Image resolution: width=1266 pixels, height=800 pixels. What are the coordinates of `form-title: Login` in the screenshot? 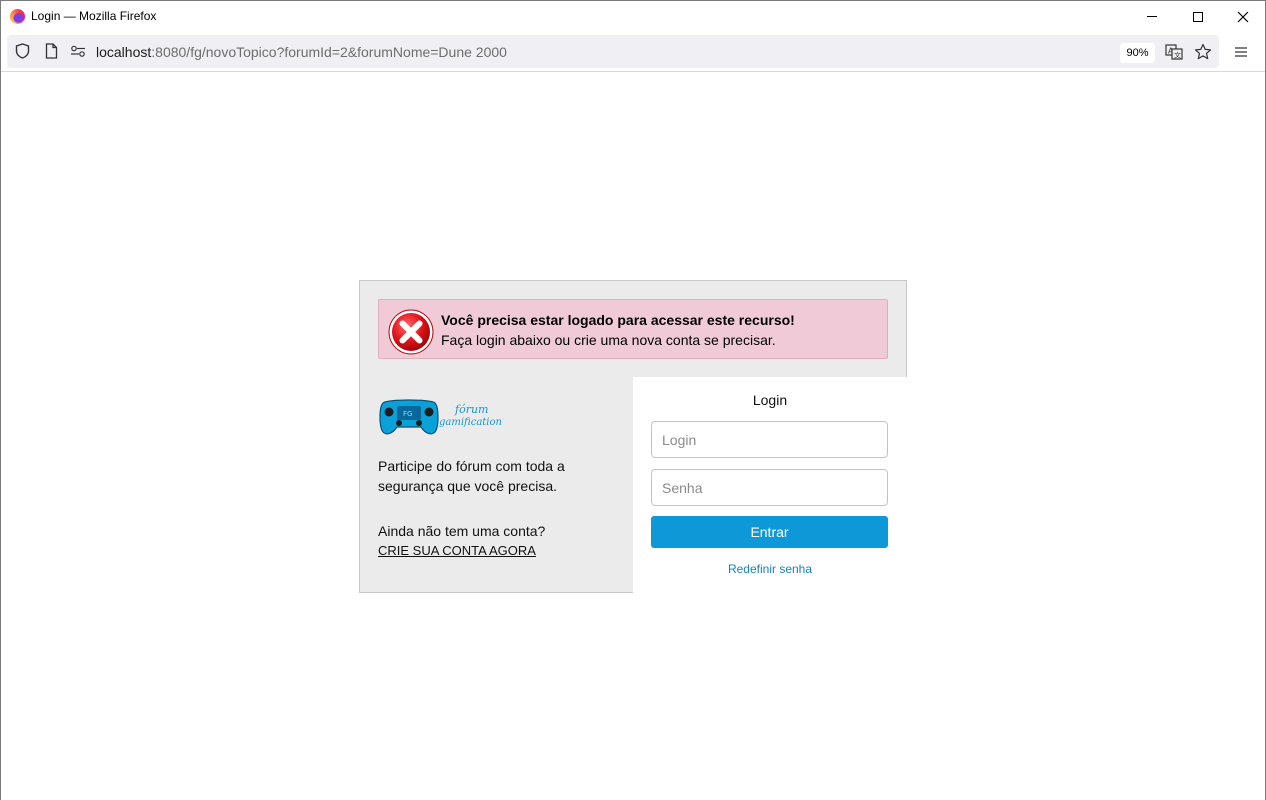 It's located at (770, 400).